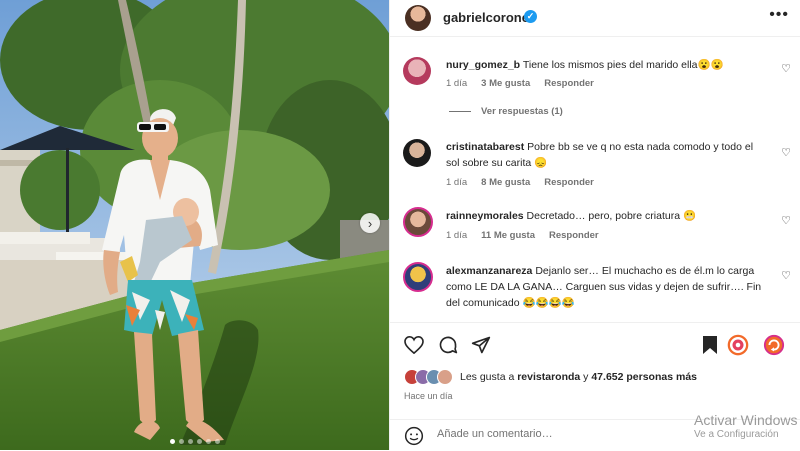  Describe the element at coordinates (623, 65) in the screenshot. I see `comment-body: Tiene los mismos pies del marido ella😮😮` at that location.